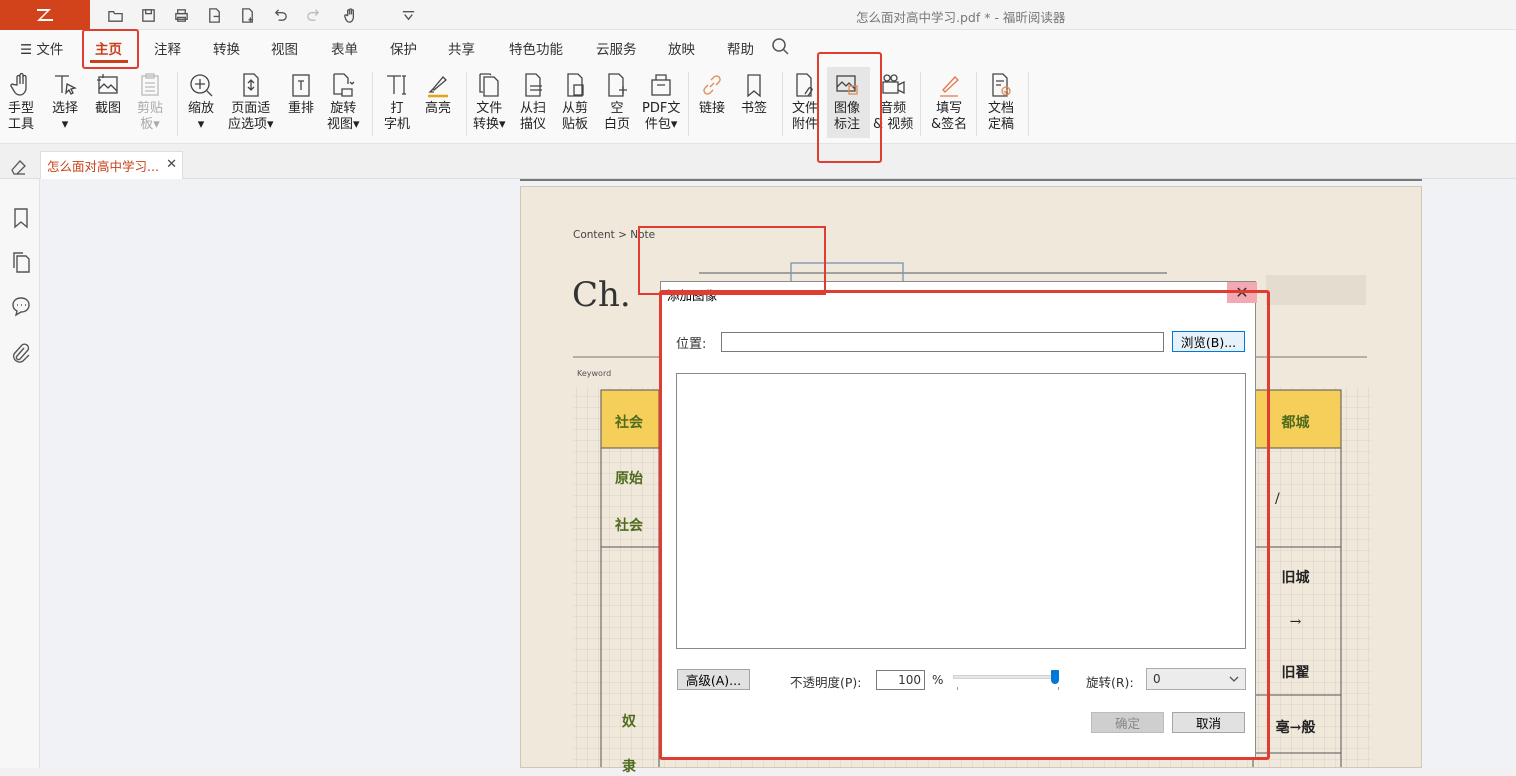 Image resolution: width=1516 pixels, height=776 pixels. What do you see at coordinates (50, 50) in the screenshot?
I see `menu-file-label: 文件` at bounding box center [50, 50].